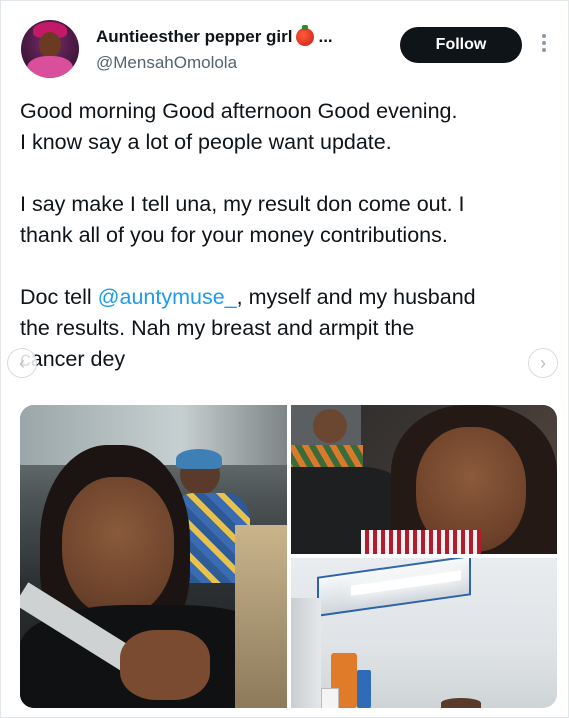  Describe the element at coordinates (194, 37) in the screenshot. I see `display-name: Auntieesther pepper girl` at that location.